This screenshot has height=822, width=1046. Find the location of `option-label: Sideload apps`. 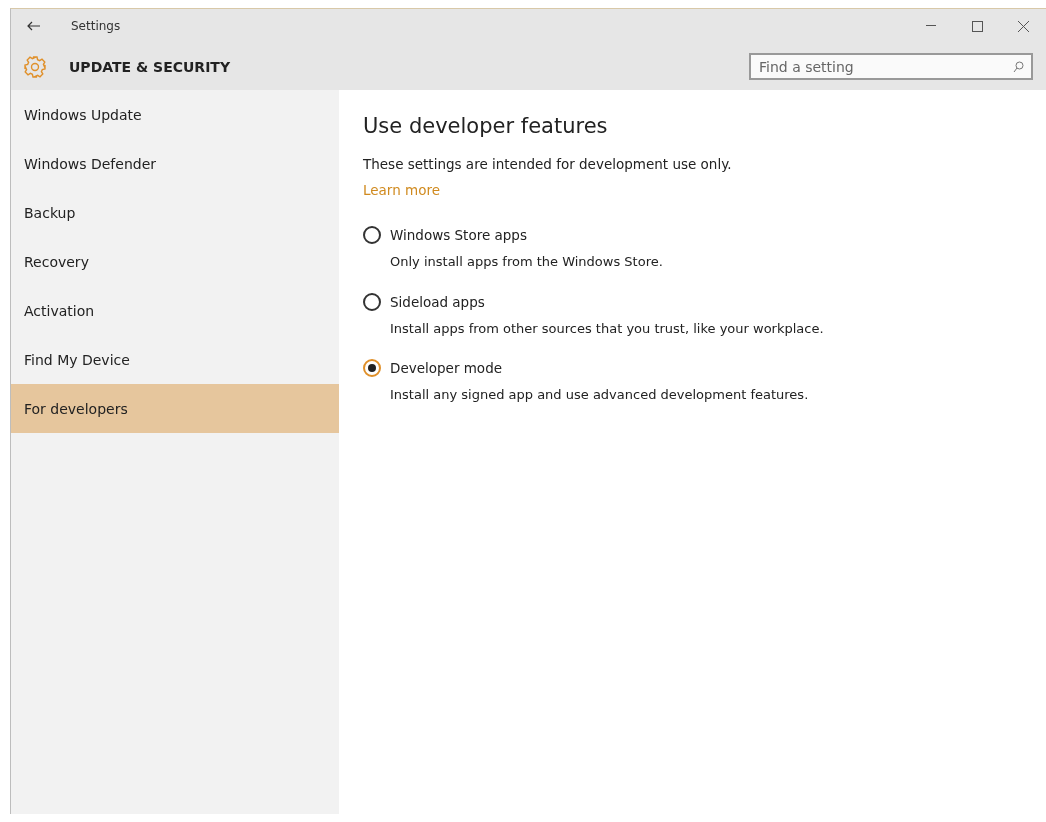

option-label: Sideload apps is located at coordinates (437, 301).